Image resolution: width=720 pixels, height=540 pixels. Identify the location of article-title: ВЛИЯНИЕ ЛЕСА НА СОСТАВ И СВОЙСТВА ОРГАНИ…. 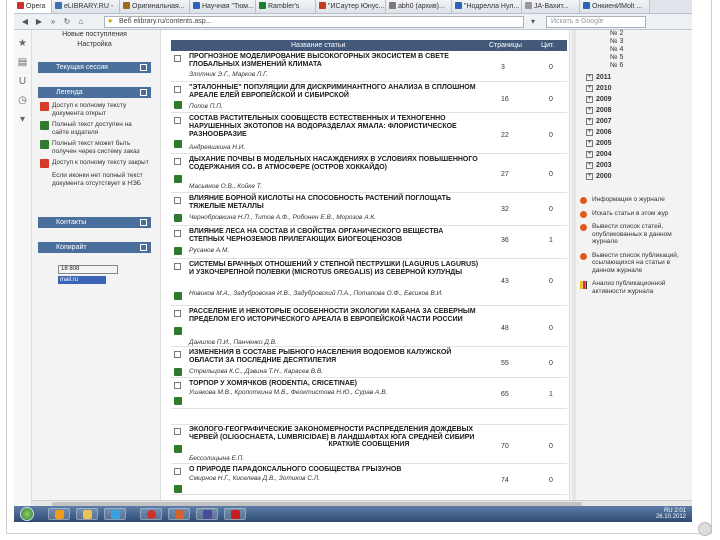
(334, 236).